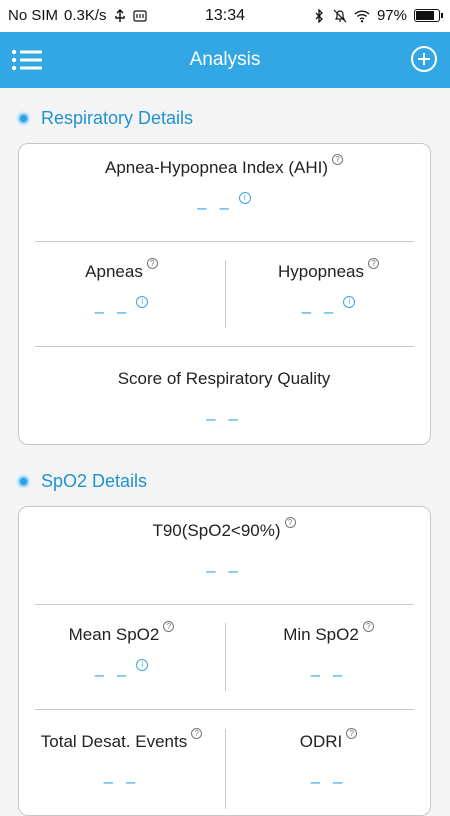 The image size is (450, 816). What do you see at coordinates (216, 530) in the screenshot?
I see `t90-label-text: T90(SpO2<90%)` at bounding box center [216, 530].